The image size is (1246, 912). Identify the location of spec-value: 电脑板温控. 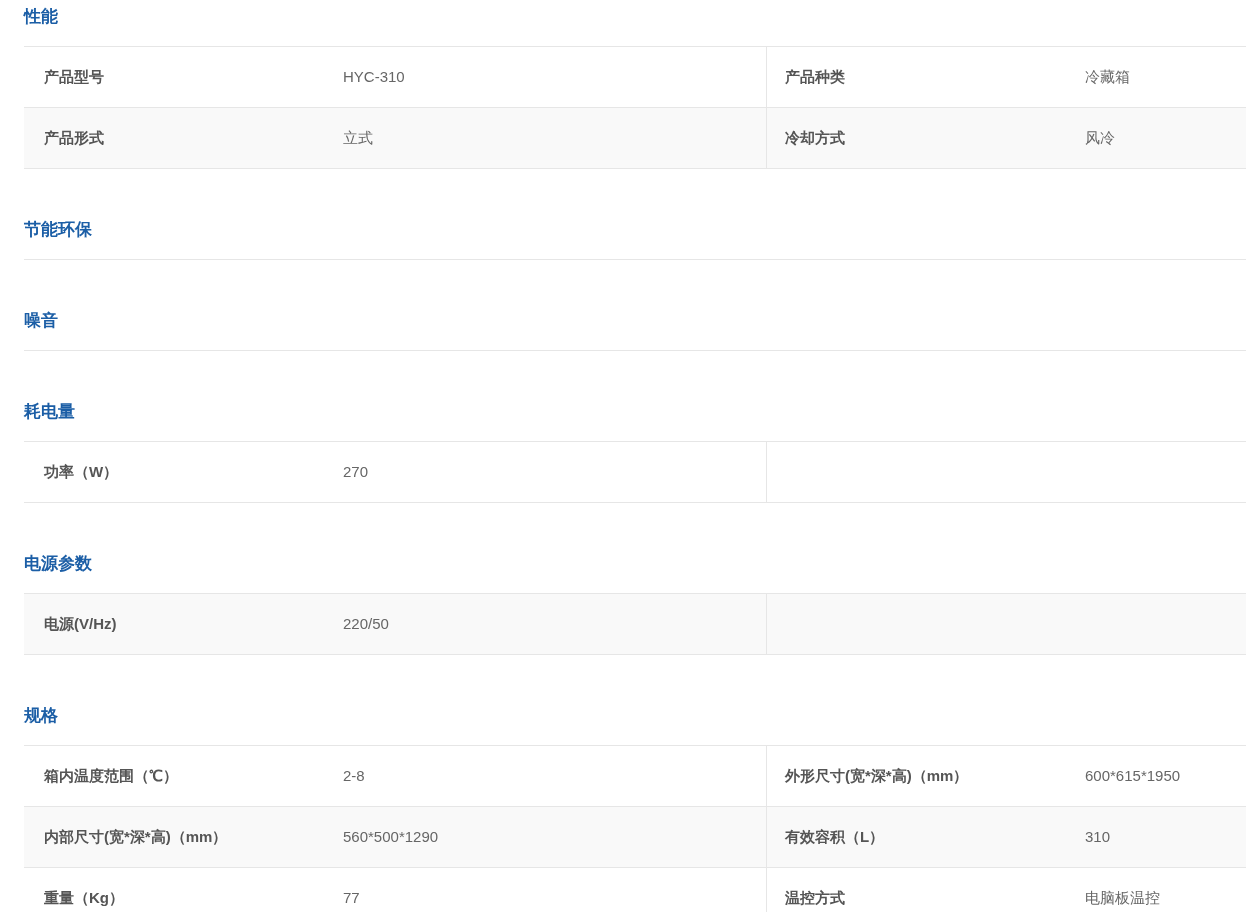
(1122, 897).